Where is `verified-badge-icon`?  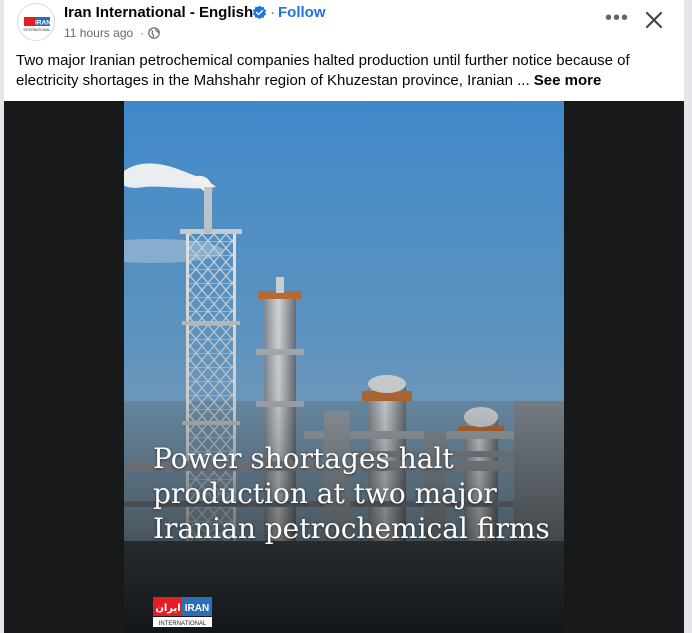 verified-badge-icon is located at coordinates (259, 12).